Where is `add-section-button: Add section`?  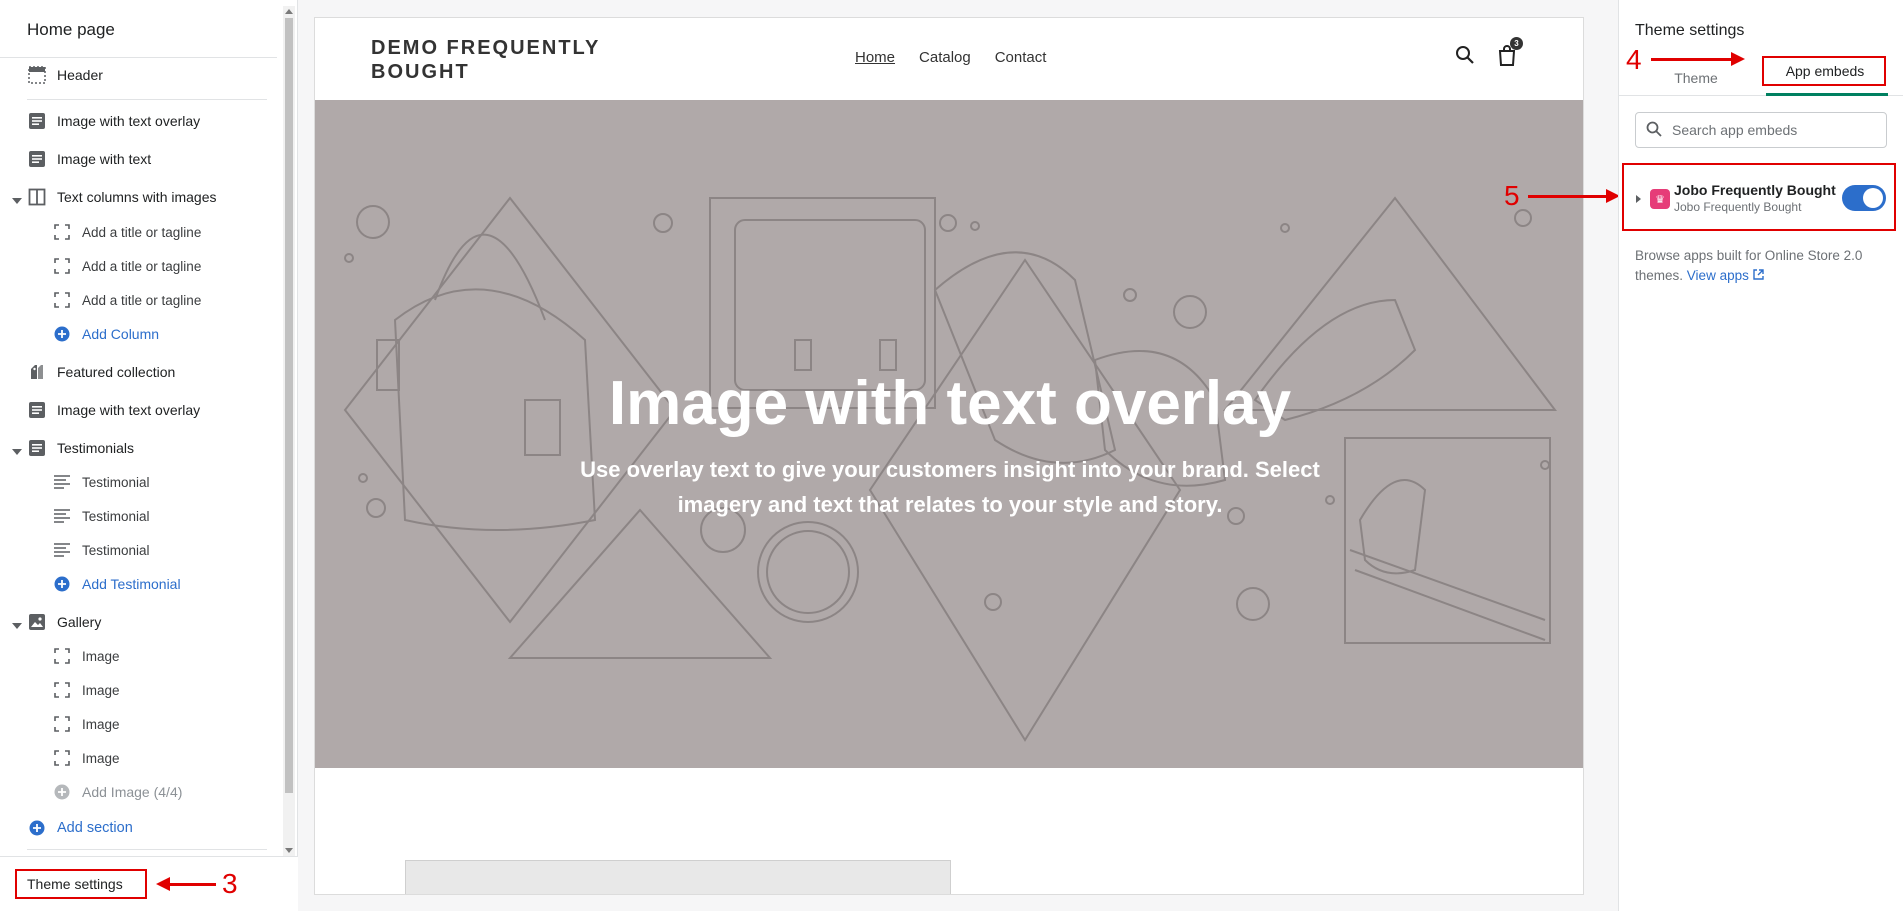 add-section-button: Add section is located at coordinates (80, 828).